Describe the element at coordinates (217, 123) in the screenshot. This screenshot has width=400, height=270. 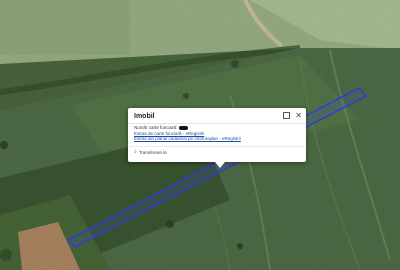
I see `popup-divider` at that location.